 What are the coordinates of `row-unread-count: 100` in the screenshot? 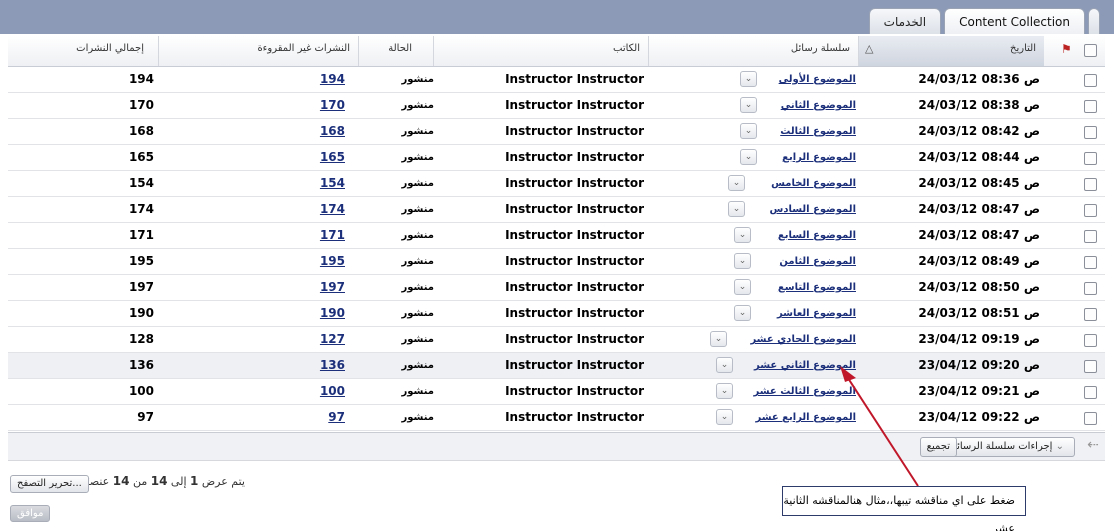 It's located at (332, 391).